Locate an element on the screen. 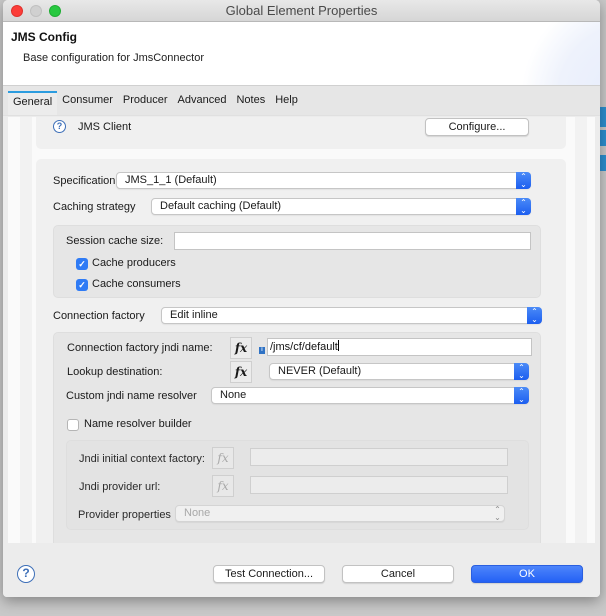 The height and width of the screenshot is (616, 606). dialog-title: JMS Config is located at coordinates (44, 37).